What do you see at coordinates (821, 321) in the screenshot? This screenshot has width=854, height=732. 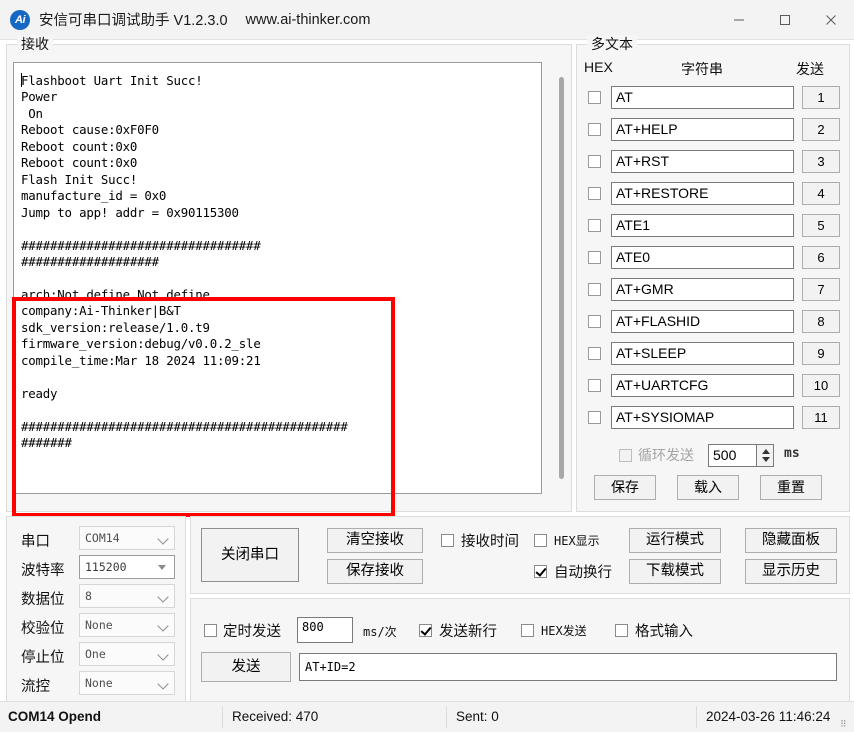 I see `send-slot-button: 8` at bounding box center [821, 321].